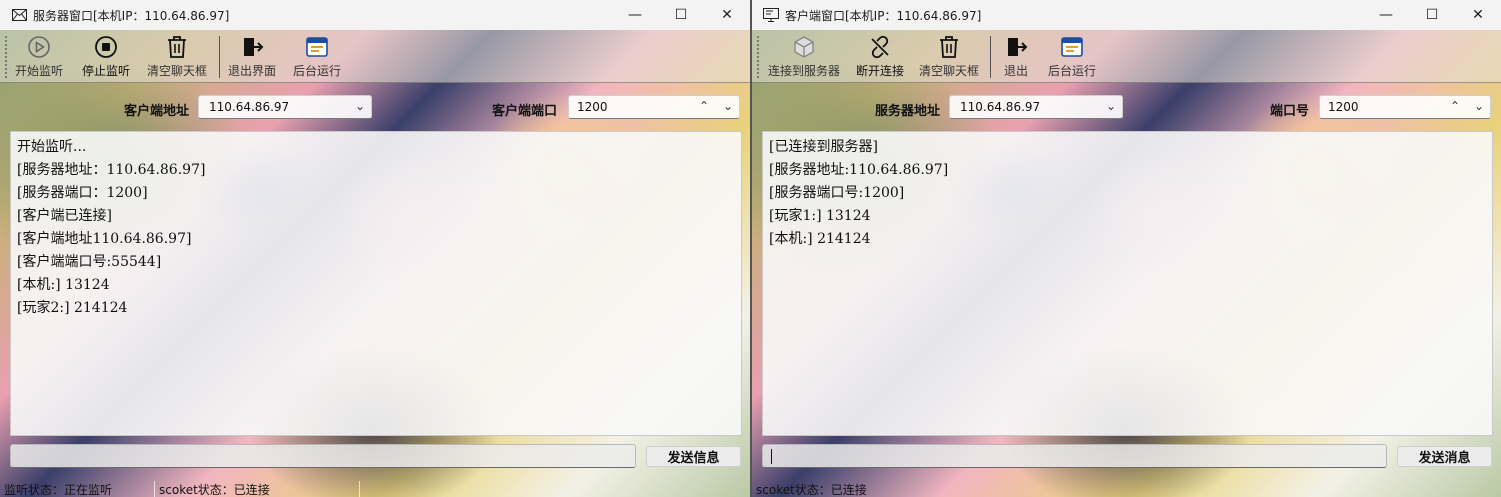 The width and height of the screenshot is (1501, 497). Describe the element at coordinates (252, 71) in the screenshot. I see `exit-label: 退出界面` at that location.